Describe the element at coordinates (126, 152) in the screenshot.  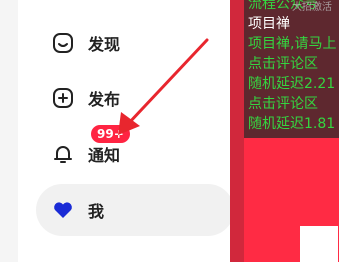
I see `nav-item-notifications: 99+ 通知` at that location.